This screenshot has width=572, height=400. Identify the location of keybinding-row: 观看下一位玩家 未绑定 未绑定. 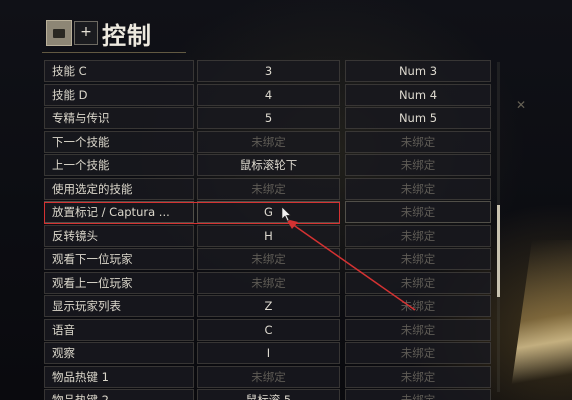
(270, 259).